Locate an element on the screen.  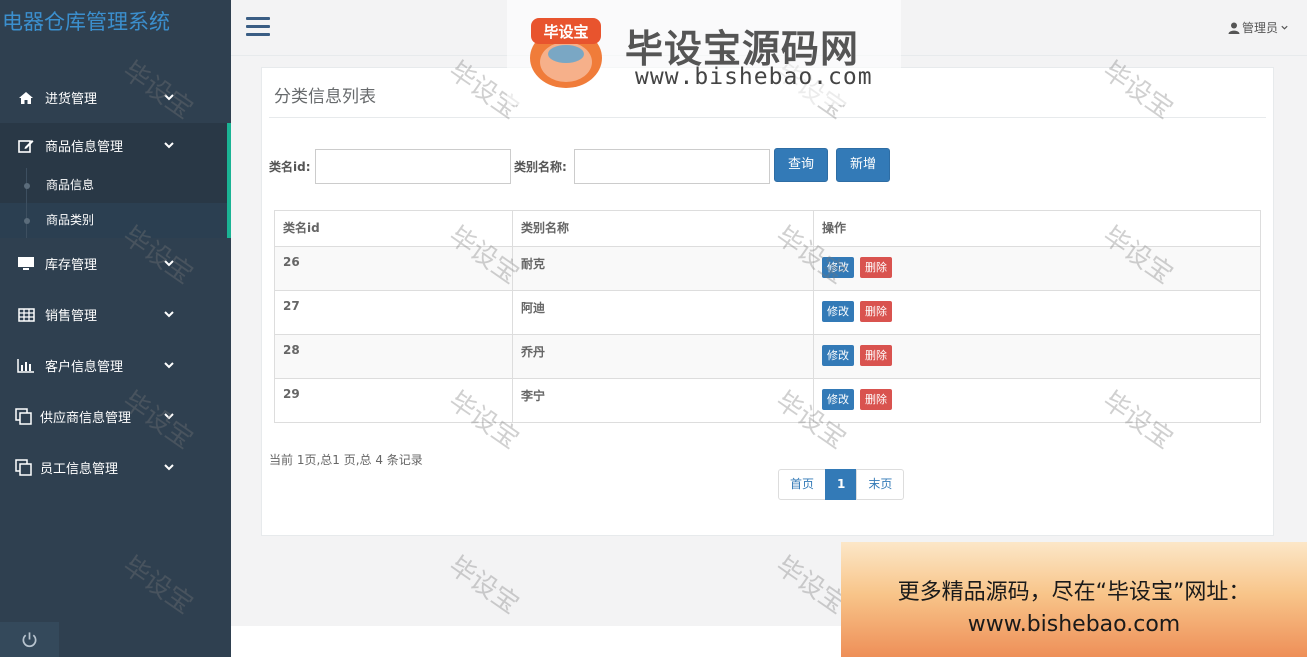
table-row: 27 阿迪 修改 删除 is located at coordinates (767, 312).